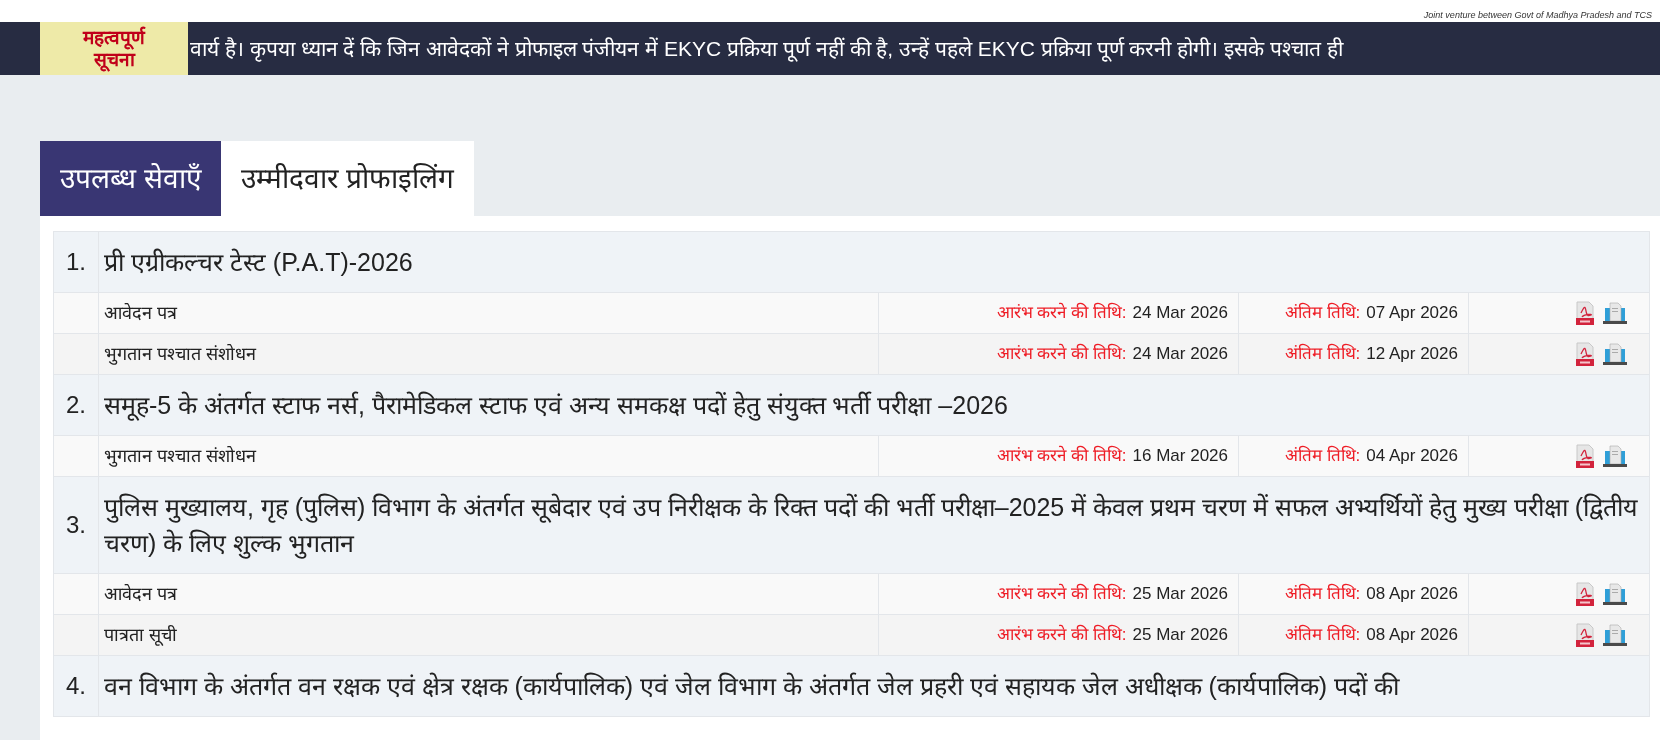 The image size is (1660, 740). Describe the element at coordinates (130, 178) in the screenshot. I see `tab: उपलब्ध सेवाएँ` at that location.